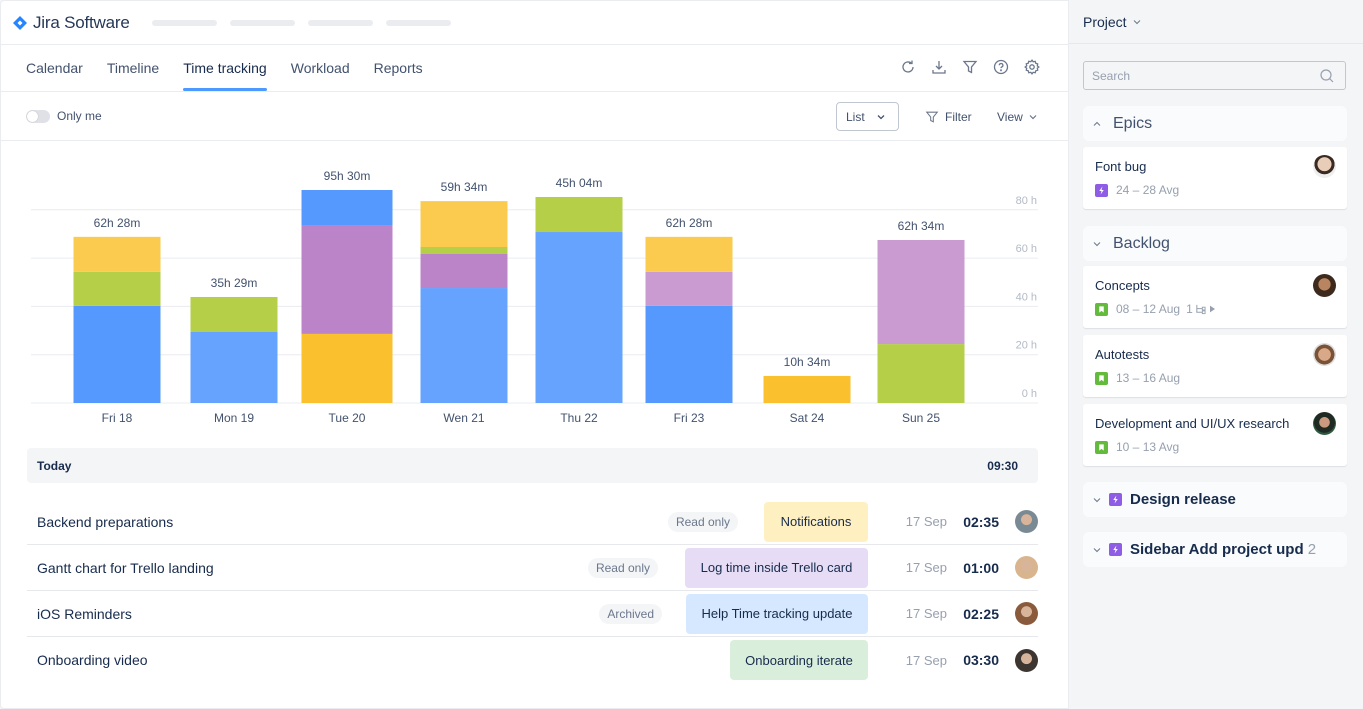  Describe the element at coordinates (958, 117) in the screenshot. I see `filter-label: Filter` at that location.